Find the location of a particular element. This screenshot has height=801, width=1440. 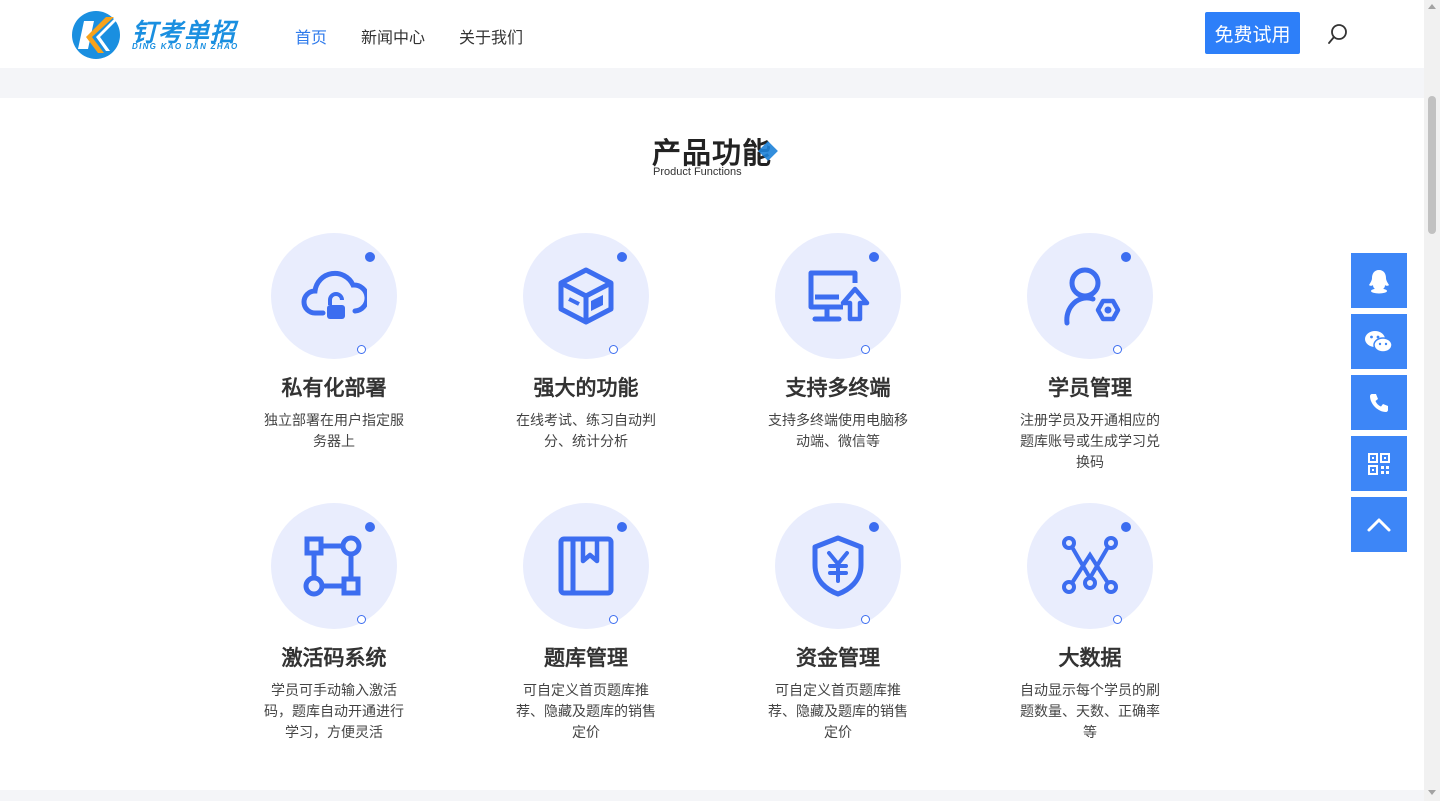

feature-description: 自动显示每个学员的刷题数量、天数、正确率等 is located at coordinates (1090, 712).